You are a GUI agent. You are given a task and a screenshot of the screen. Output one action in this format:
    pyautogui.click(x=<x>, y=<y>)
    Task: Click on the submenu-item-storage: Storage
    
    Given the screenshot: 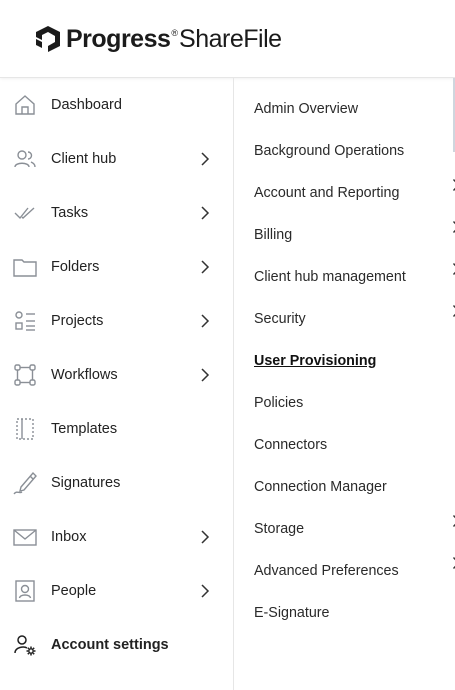 What is the action you would take?
    pyautogui.click(x=354, y=528)
    